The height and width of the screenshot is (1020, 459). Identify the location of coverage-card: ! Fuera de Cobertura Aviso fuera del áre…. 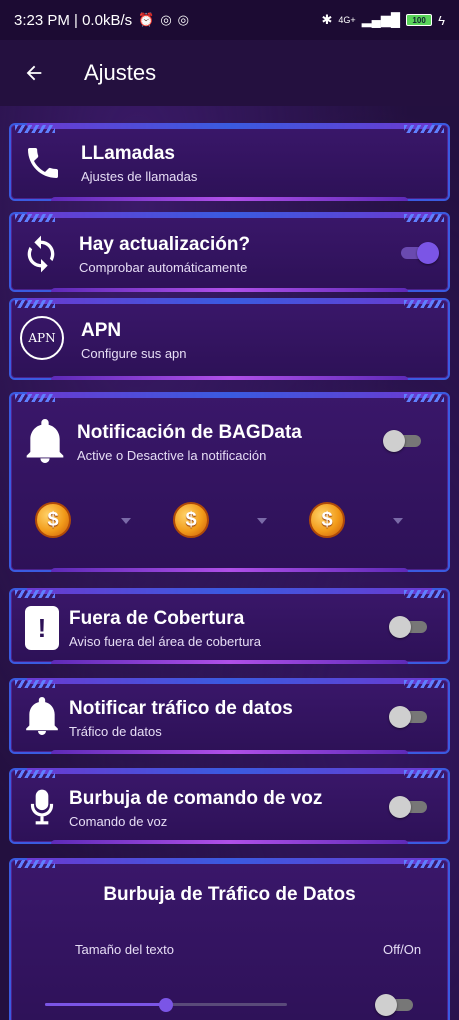
(229, 626).